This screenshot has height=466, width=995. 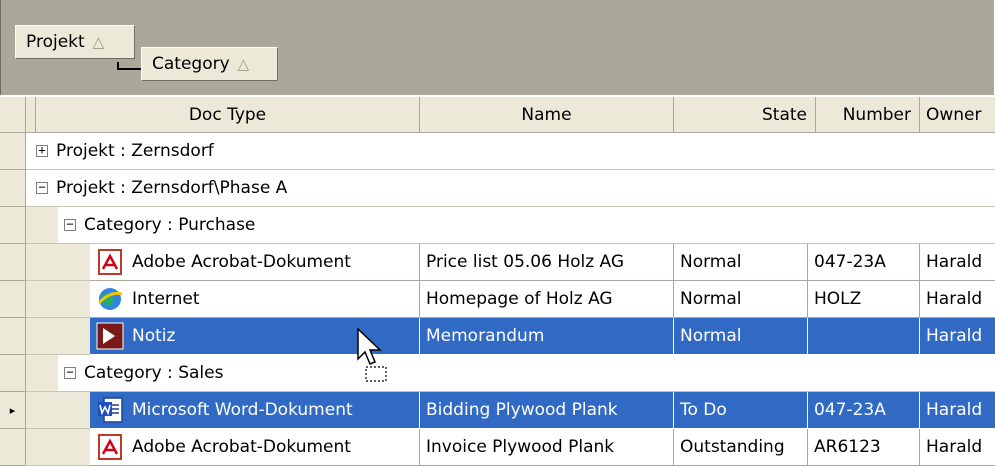 What do you see at coordinates (745, 115) in the screenshot?
I see `column-header-state: State` at bounding box center [745, 115].